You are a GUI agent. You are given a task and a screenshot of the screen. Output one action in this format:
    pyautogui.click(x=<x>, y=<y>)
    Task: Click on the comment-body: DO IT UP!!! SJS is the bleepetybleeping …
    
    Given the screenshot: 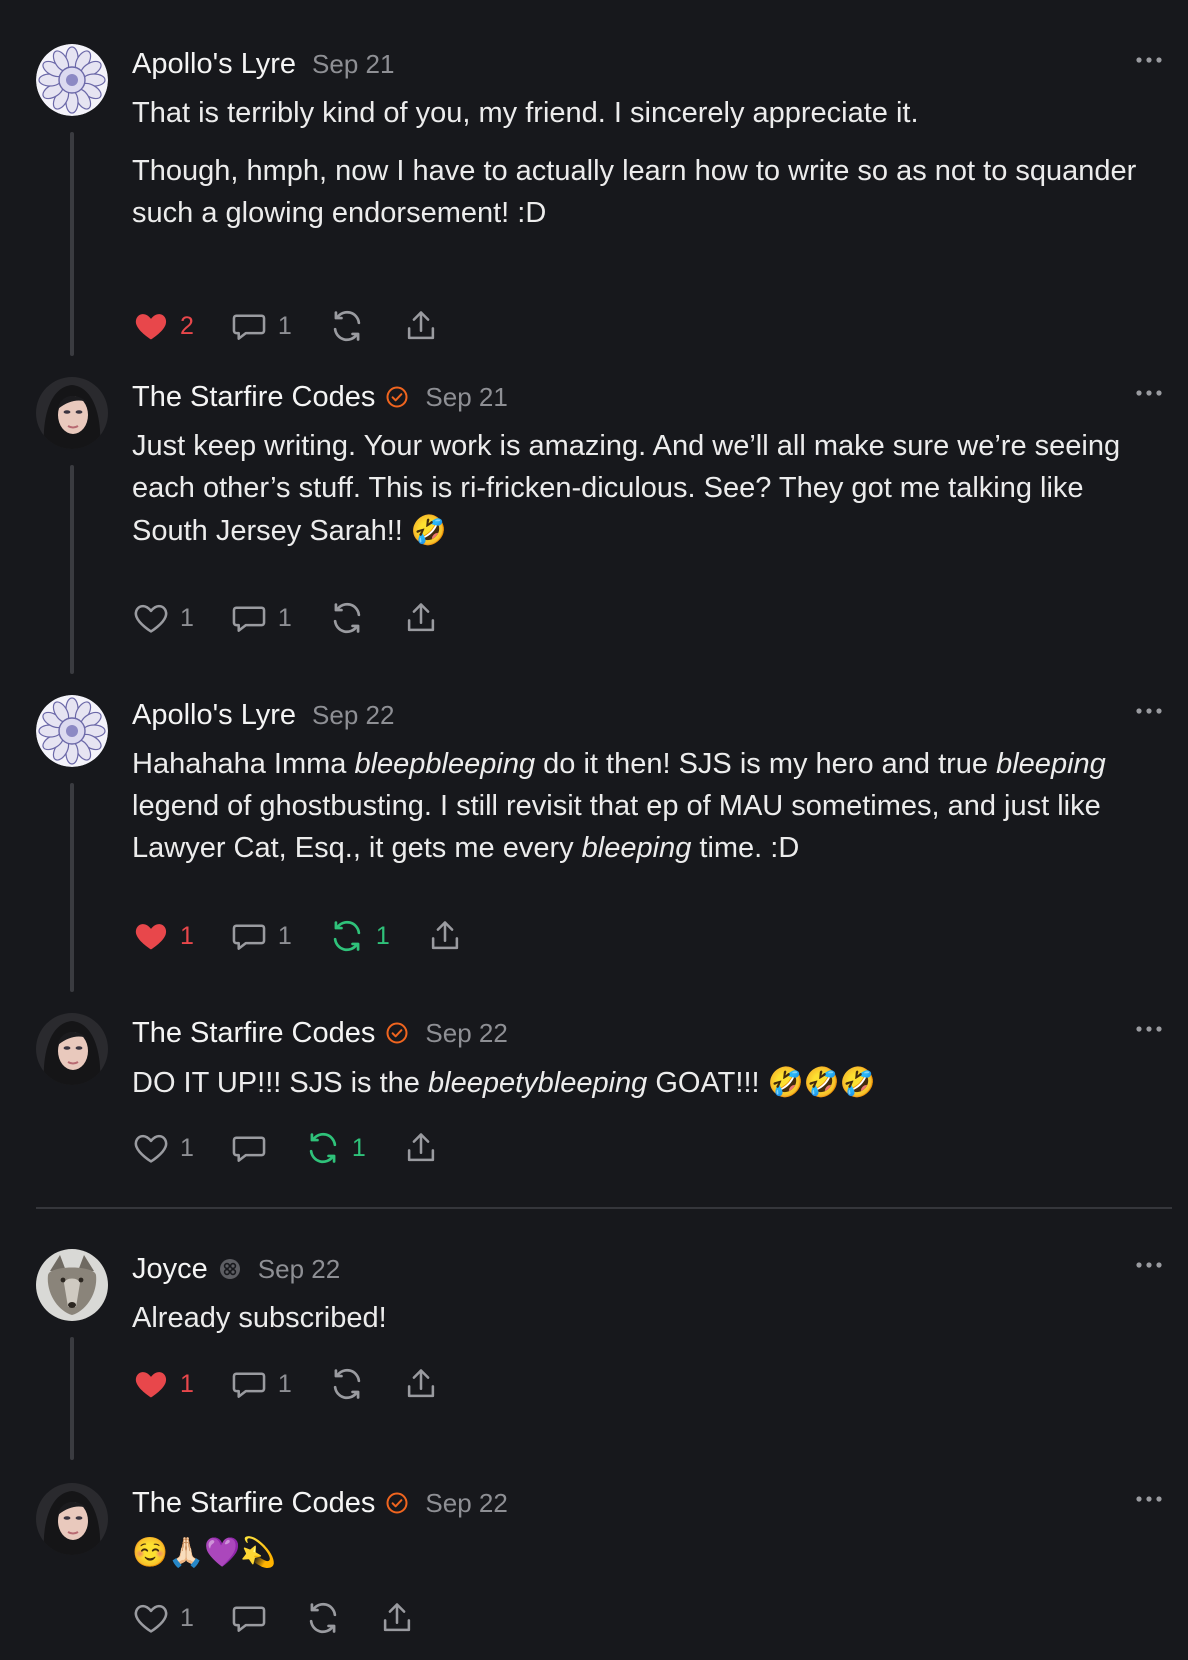 What is the action you would take?
    pyautogui.click(x=649, y=1082)
    